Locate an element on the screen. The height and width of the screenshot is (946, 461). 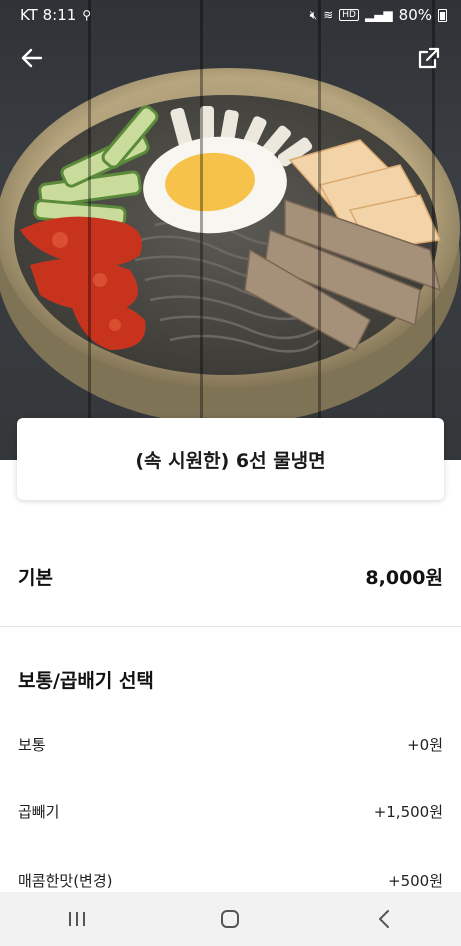
divider is located at coordinates (230, 626).